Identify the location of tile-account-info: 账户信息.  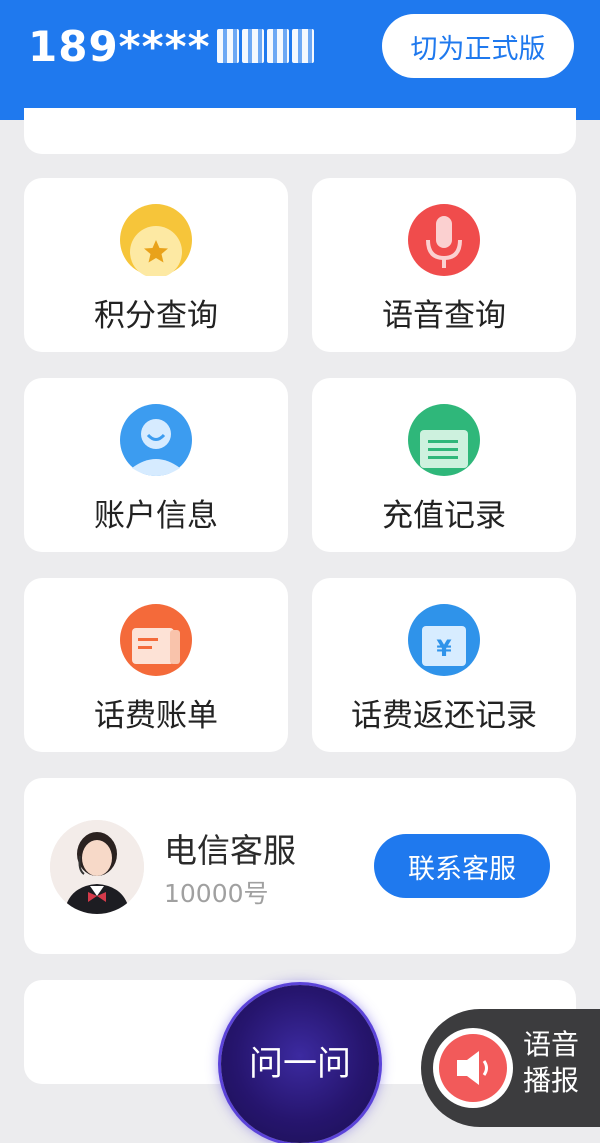
(156, 465).